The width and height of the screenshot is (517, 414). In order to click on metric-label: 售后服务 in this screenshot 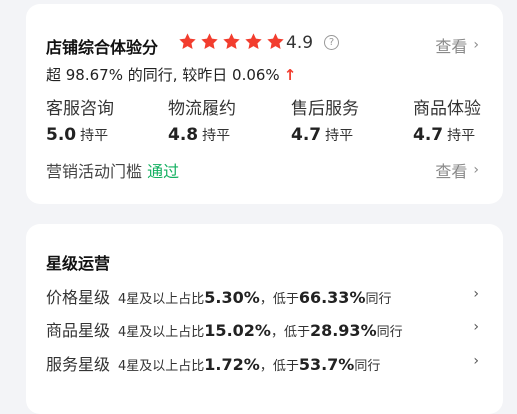, I will do `click(325, 109)`.